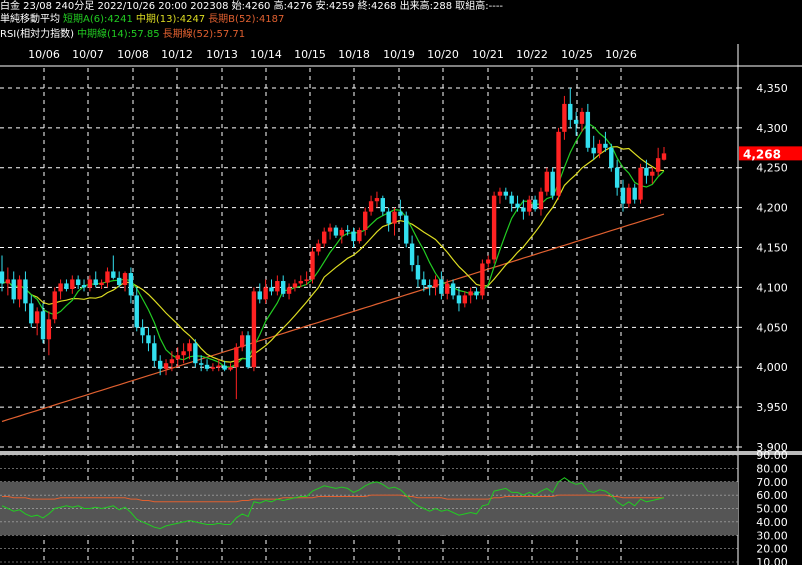 The image size is (802, 565). What do you see at coordinates (772, 208) in the screenshot?
I see `y-tick-label: 4,200` at bounding box center [772, 208].